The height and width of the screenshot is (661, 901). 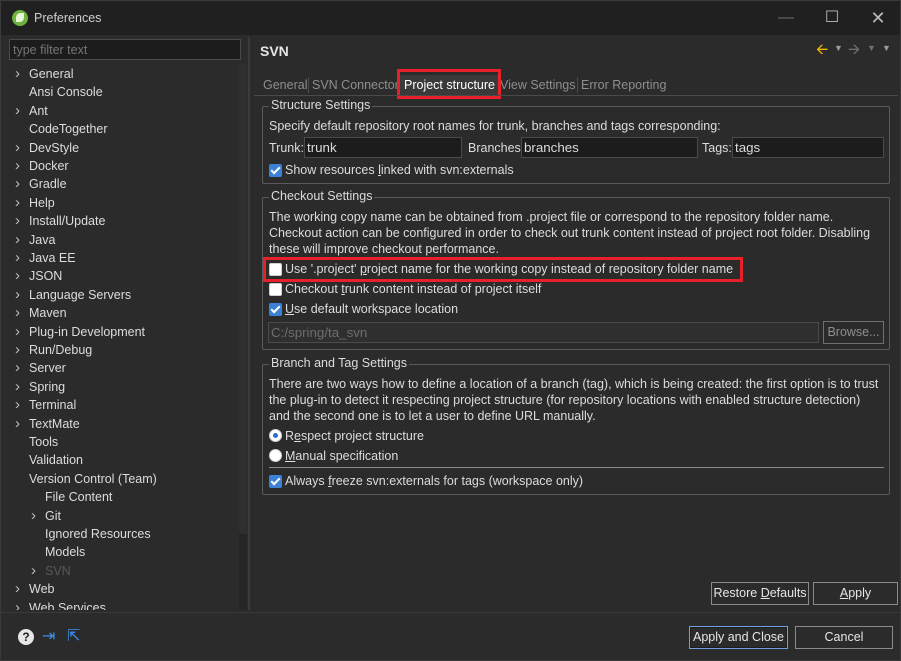 What do you see at coordinates (275, 481) in the screenshot?
I see `freeze-externals-checkbox` at bounding box center [275, 481].